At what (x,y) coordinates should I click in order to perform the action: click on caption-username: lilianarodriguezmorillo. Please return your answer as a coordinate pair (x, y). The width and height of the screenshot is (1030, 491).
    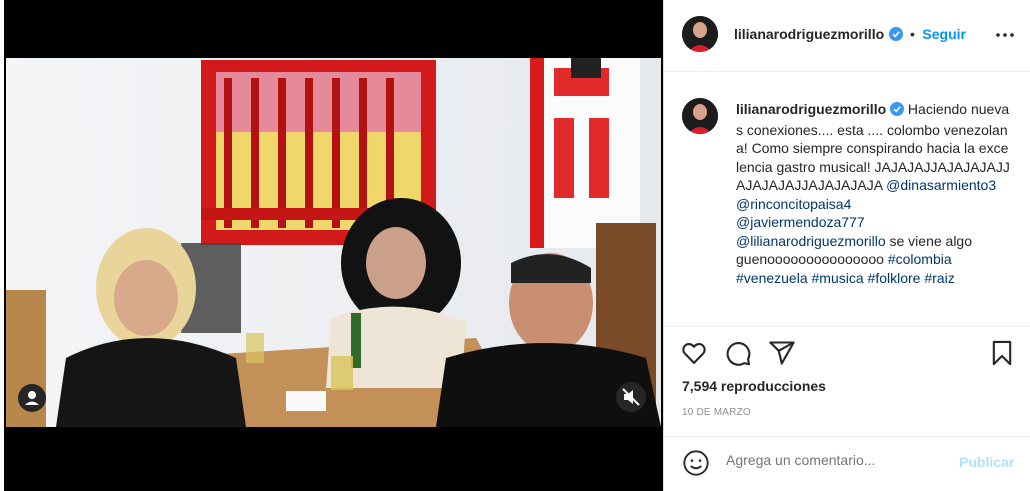
    Looking at the image, I should click on (811, 109).